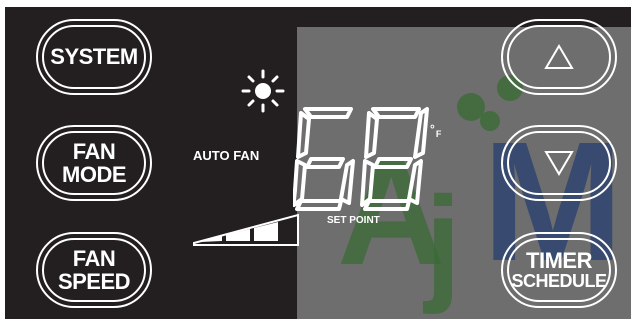  What do you see at coordinates (94, 151) in the screenshot?
I see `fan-mode-label-line1: FAN` at bounding box center [94, 151].